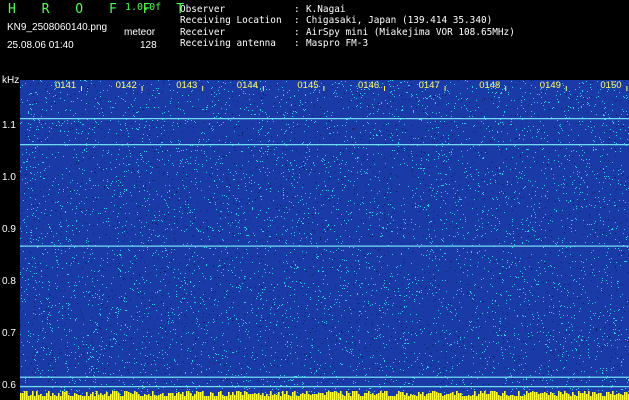 The image size is (629, 400). What do you see at coordinates (369, 85) in the screenshot?
I see `x-tick-label: 0146` at bounding box center [369, 85].